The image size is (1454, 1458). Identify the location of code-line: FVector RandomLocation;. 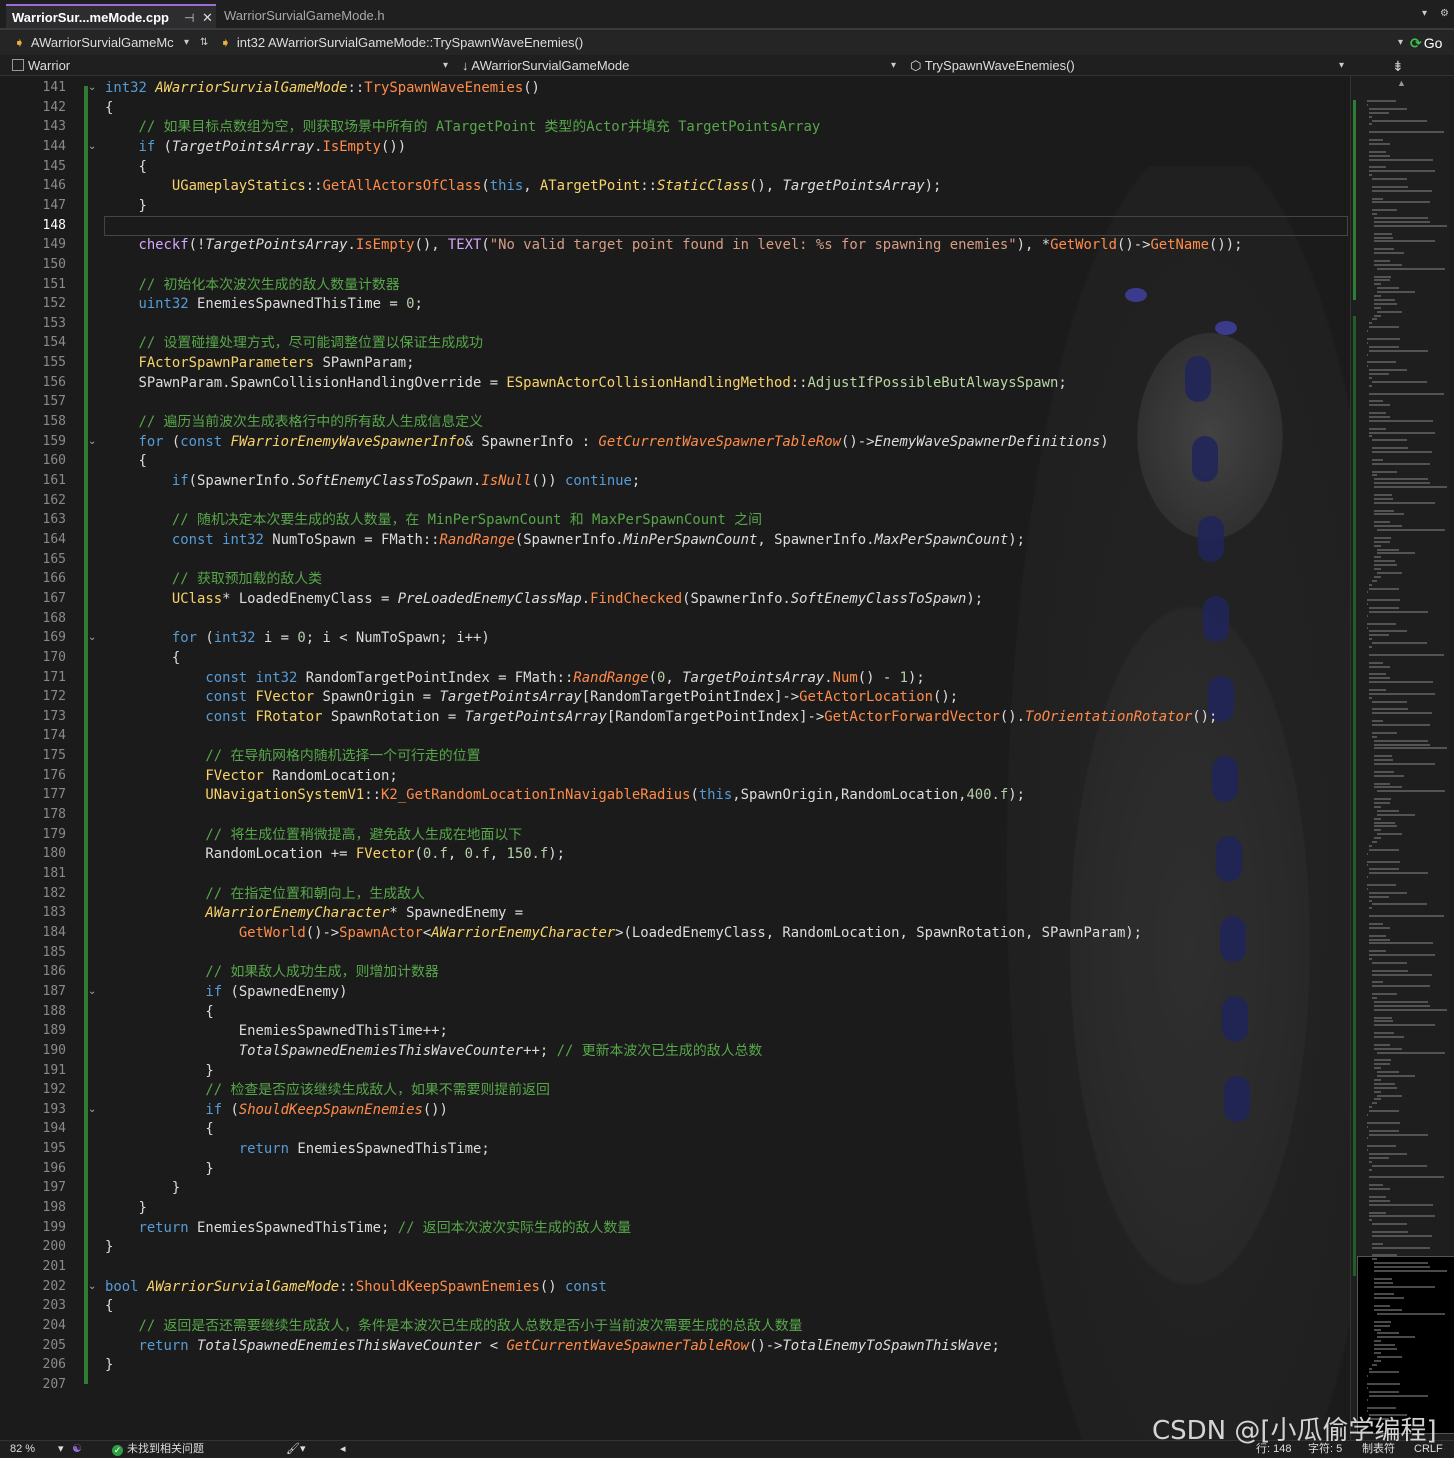
(251, 776).